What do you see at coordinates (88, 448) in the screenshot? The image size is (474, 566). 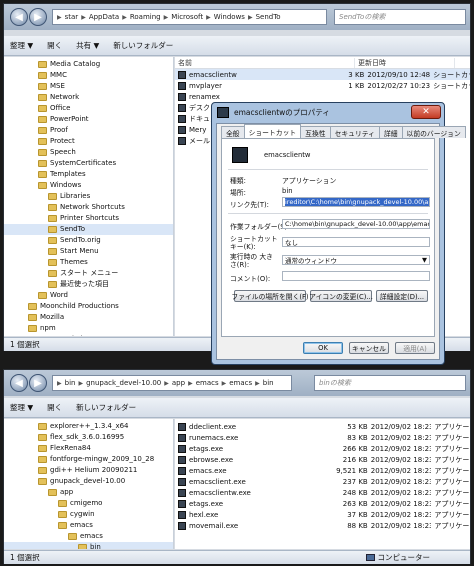 I see `nav-tree-item: FlexRena84` at bounding box center [88, 448].